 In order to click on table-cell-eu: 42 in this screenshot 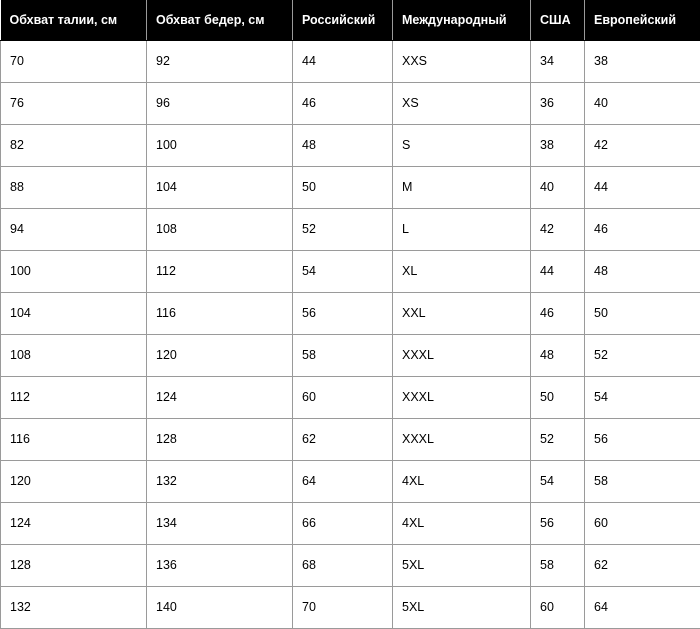, I will do `click(642, 146)`.